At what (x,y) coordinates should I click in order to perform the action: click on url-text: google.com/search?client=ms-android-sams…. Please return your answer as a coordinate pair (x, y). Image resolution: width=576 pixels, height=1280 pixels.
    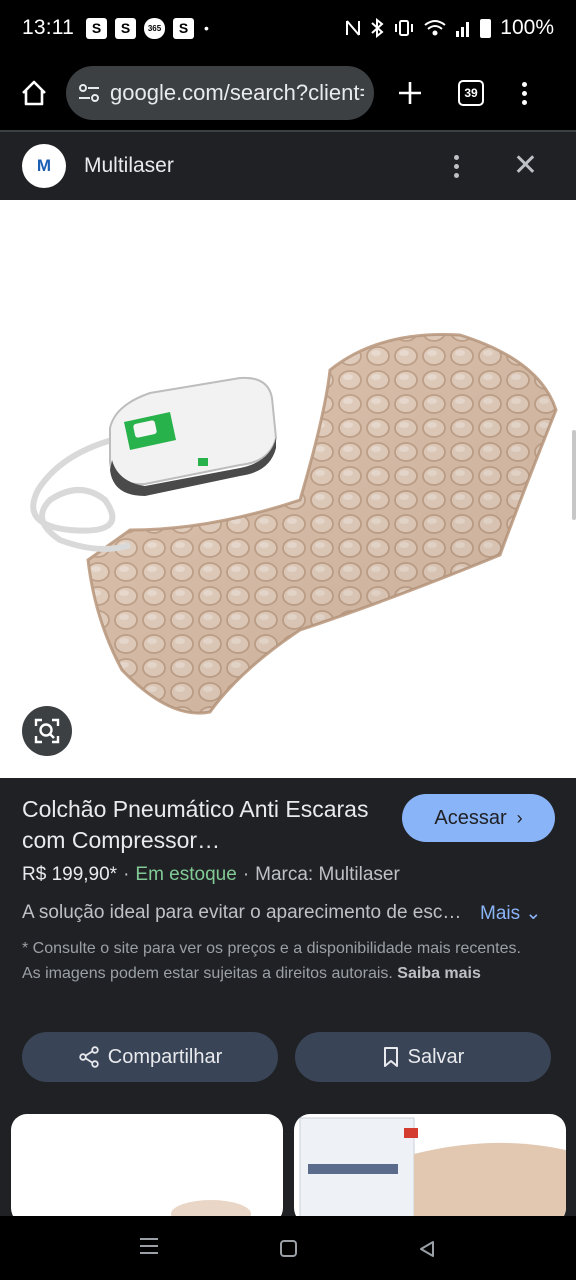
    Looking at the image, I should click on (237, 93).